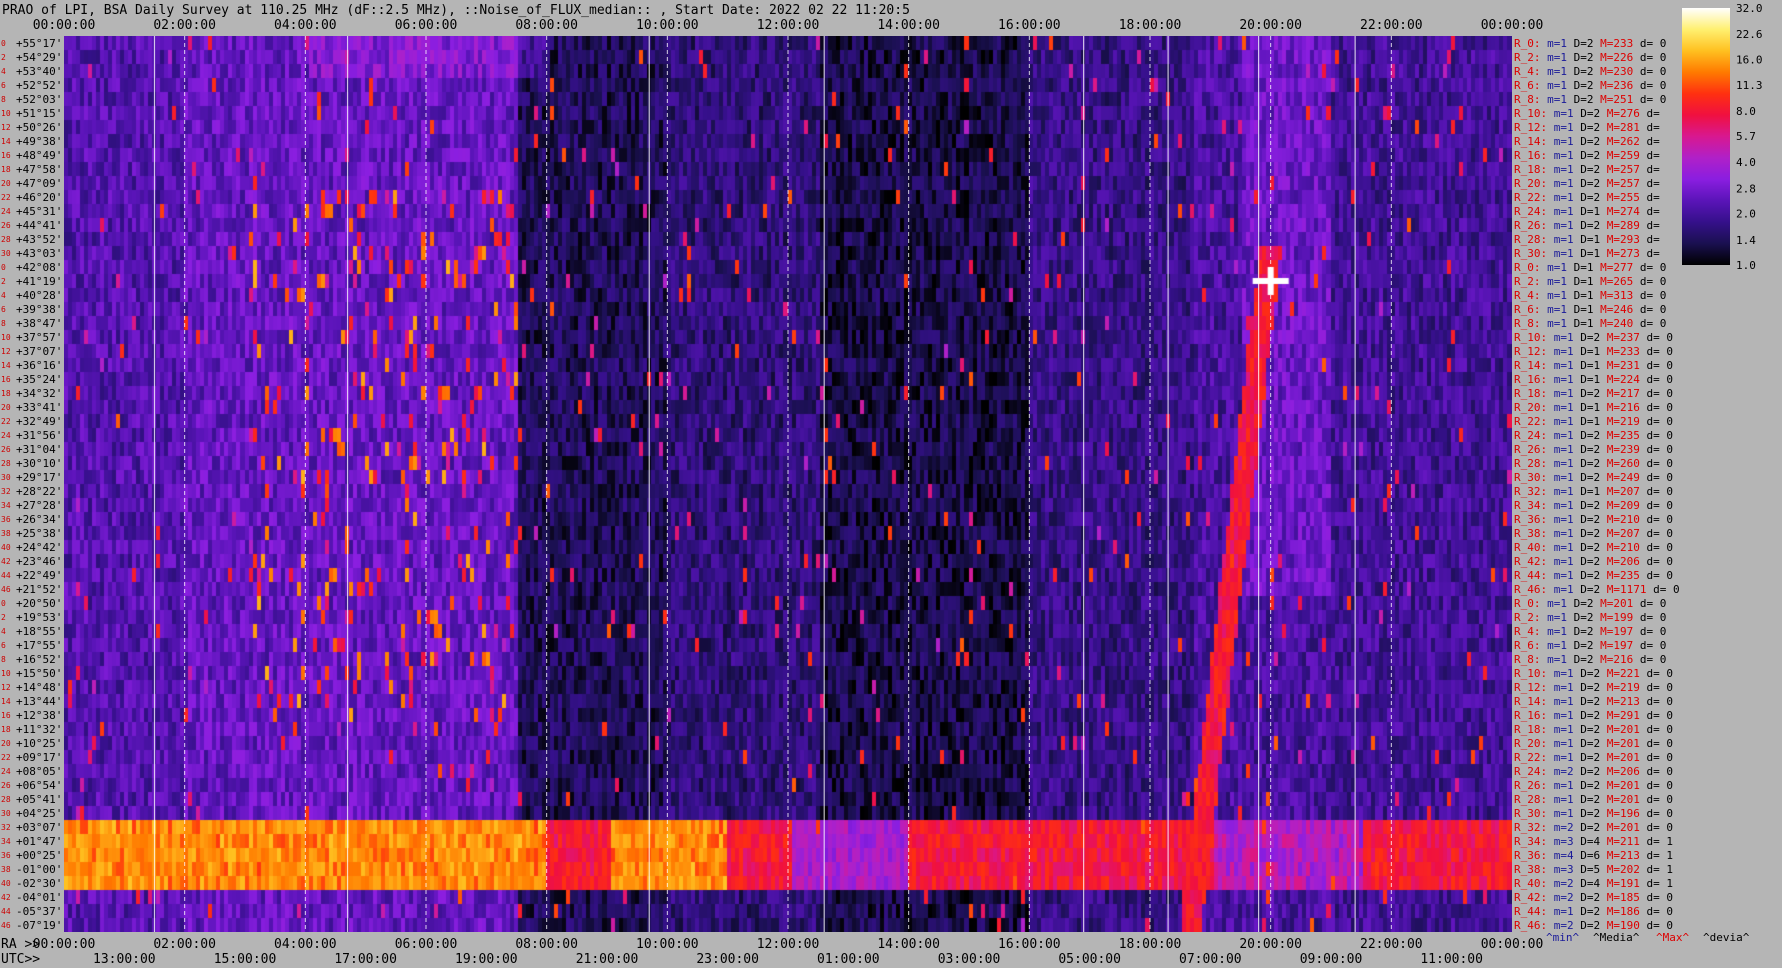 The width and height of the screenshot is (1782, 968). I want to click on beam-stat-row: R_4: m=1 D=2 M=197 d= 0, so click(1590, 631).